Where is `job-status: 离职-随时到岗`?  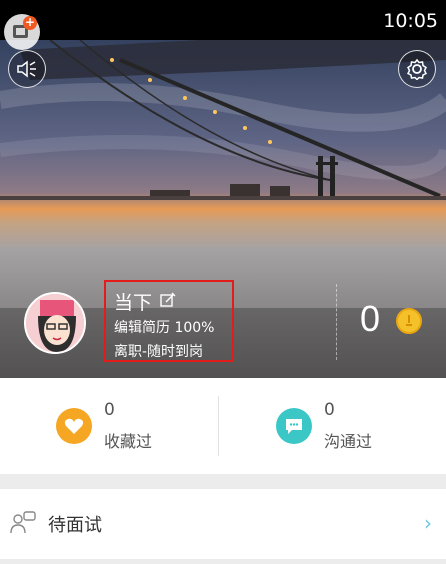
job-status: 离职-随时到岗 is located at coordinates (158, 351).